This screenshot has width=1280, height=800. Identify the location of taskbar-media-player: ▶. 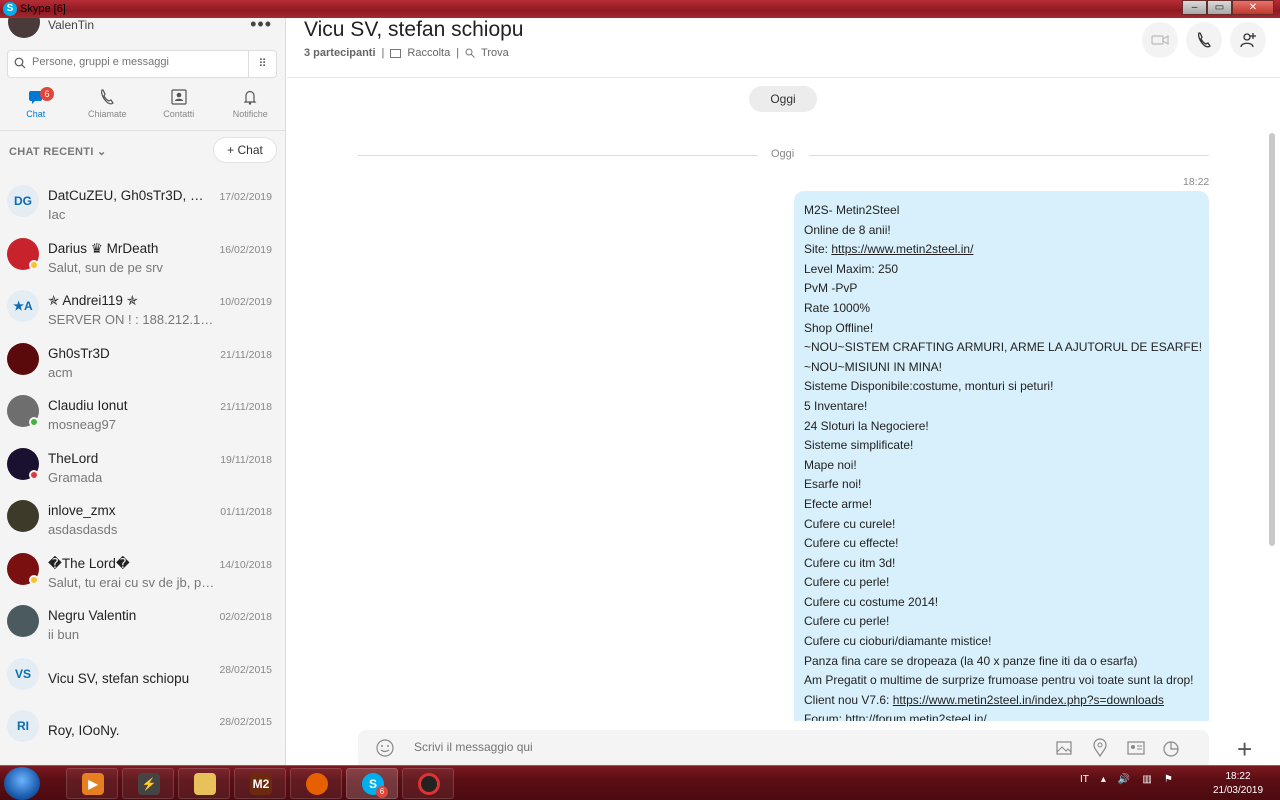
(92, 783).